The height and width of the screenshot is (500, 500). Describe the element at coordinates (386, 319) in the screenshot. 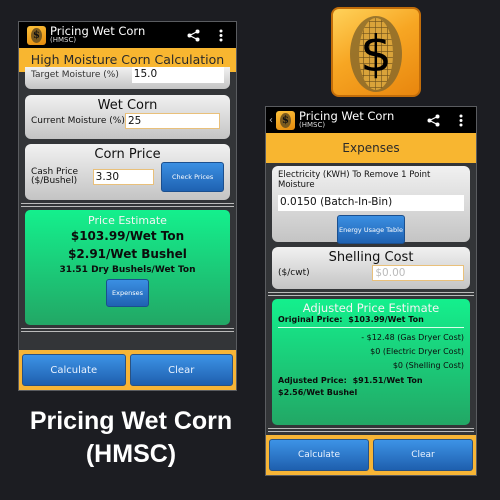

I see `original-price-value: $103.99/Wet Ton` at that location.